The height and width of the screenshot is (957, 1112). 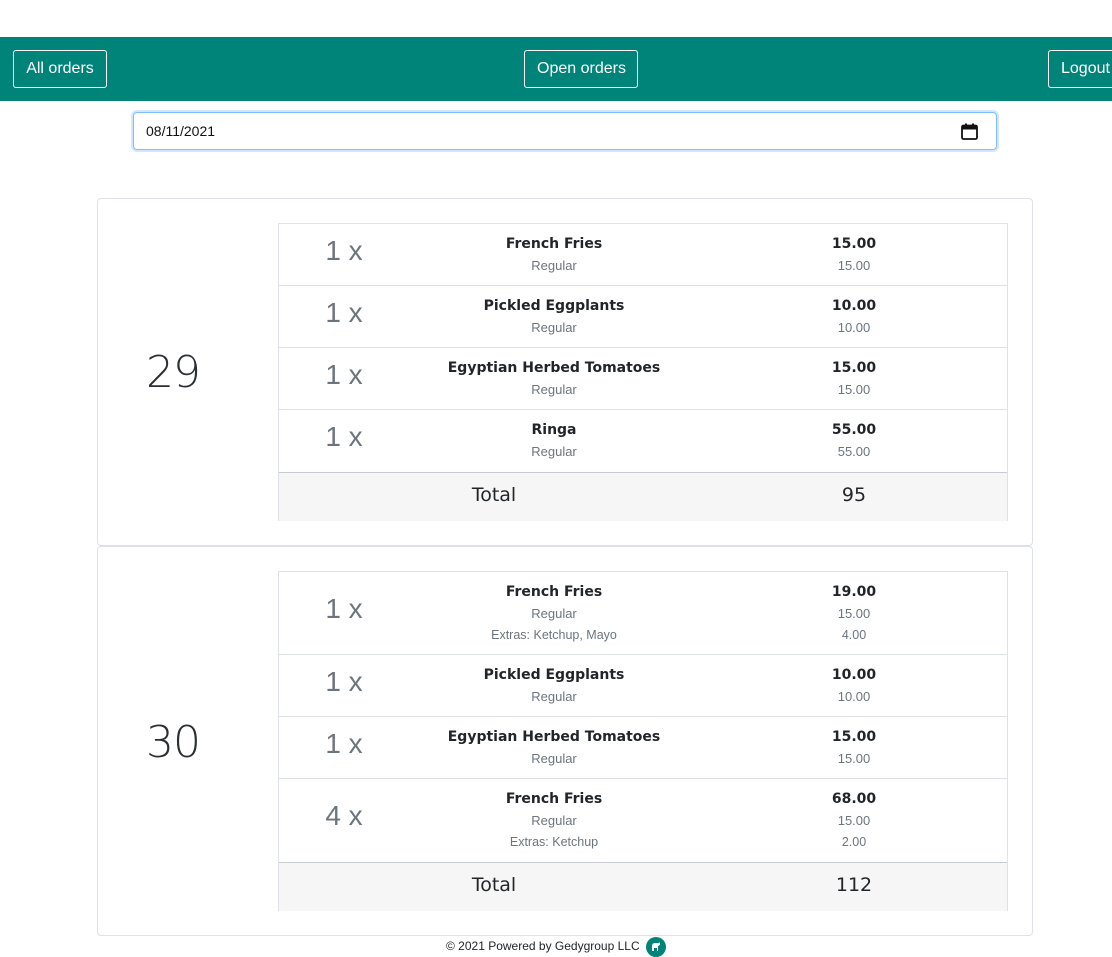 What do you see at coordinates (854, 592) in the screenshot?
I see `item-total-price: 19.00` at bounding box center [854, 592].